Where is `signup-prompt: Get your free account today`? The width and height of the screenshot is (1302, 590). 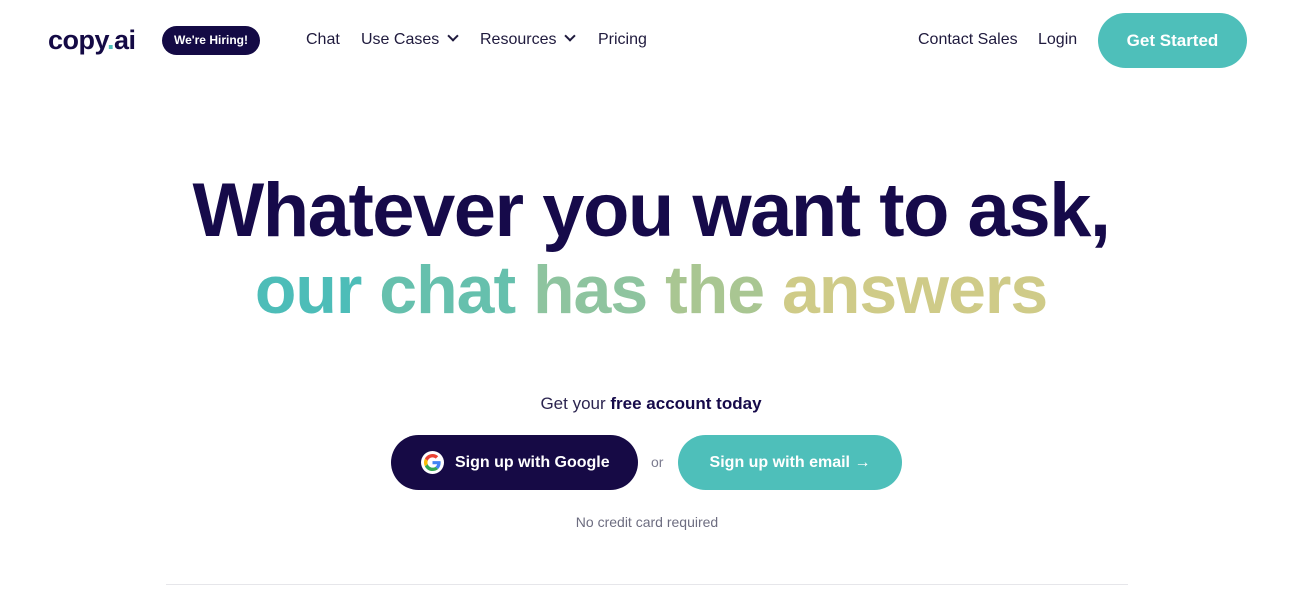 signup-prompt: Get your free account today is located at coordinates (651, 404).